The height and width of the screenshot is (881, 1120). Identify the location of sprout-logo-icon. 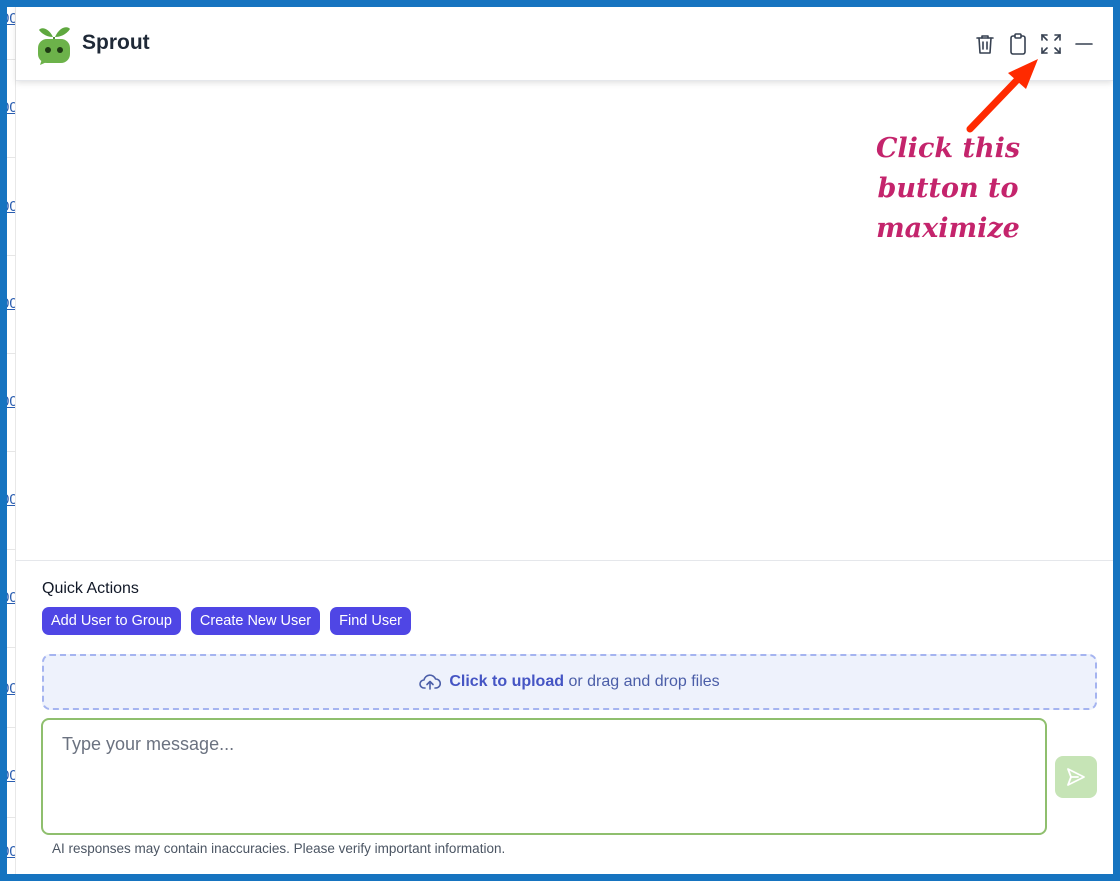
(54, 44).